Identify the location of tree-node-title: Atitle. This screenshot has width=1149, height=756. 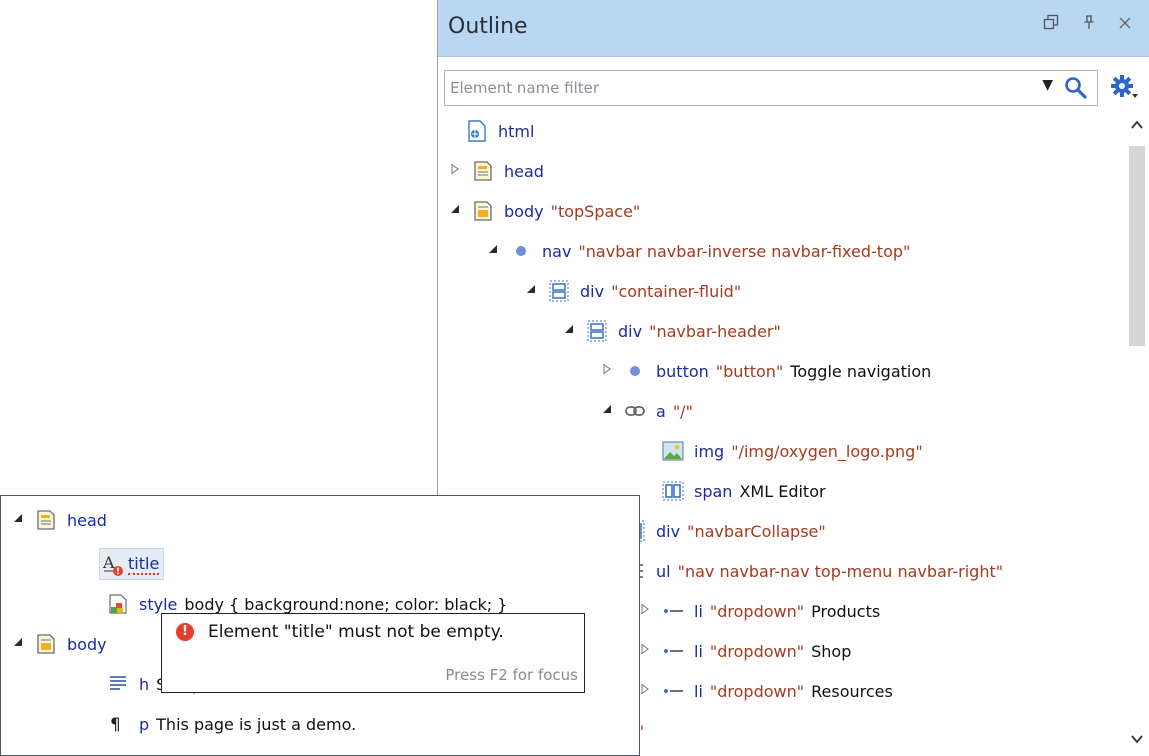
(123, 564).